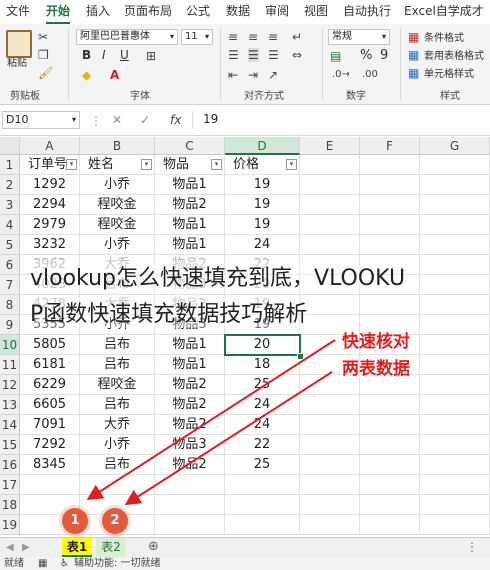  I want to click on sheet-tab-2: 表2, so click(111, 547).